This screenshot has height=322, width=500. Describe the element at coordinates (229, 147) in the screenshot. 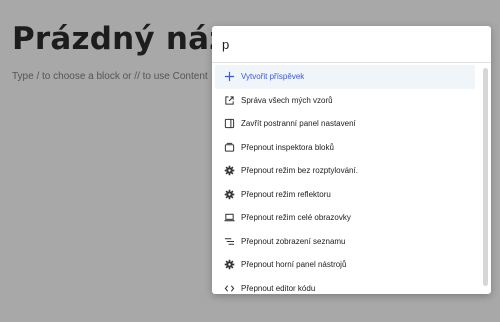

I see `block-inspector-icon` at that location.